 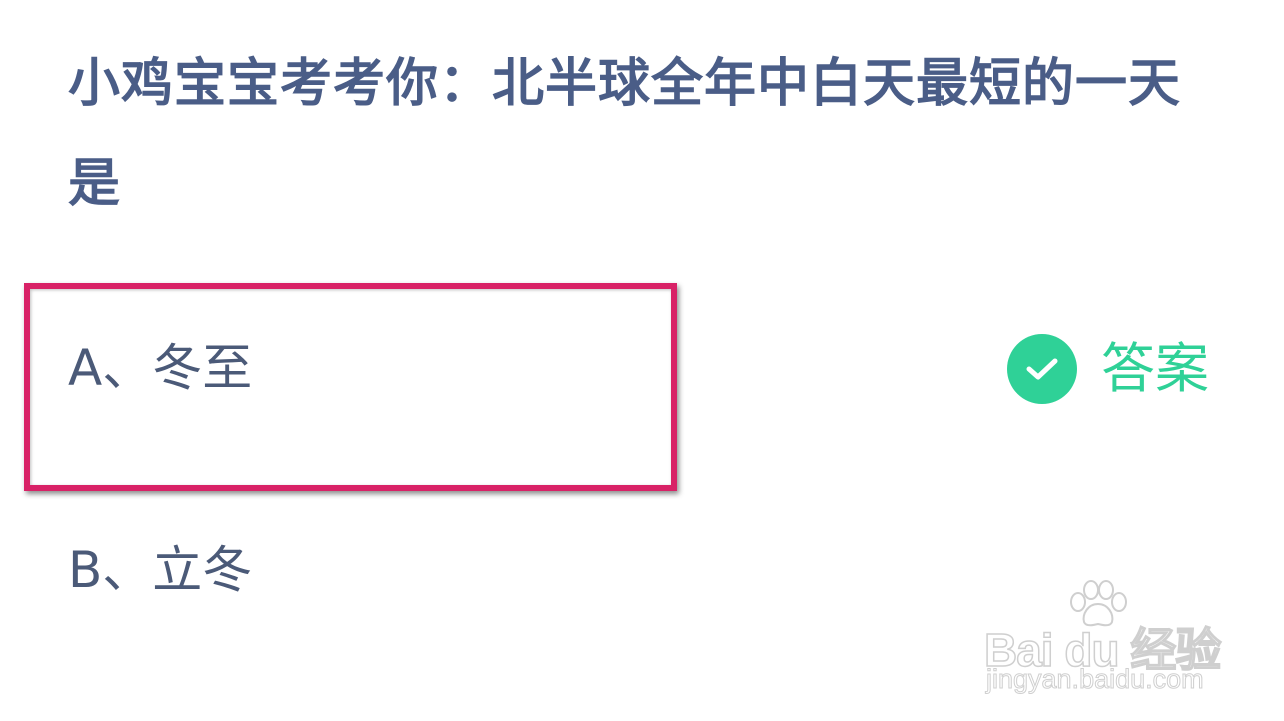 What do you see at coordinates (1103, 637) in the screenshot?
I see `baidu-jingyan-watermark: Bai du 经验 jingyan.baidu.com` at bounding box center [1103, 637].